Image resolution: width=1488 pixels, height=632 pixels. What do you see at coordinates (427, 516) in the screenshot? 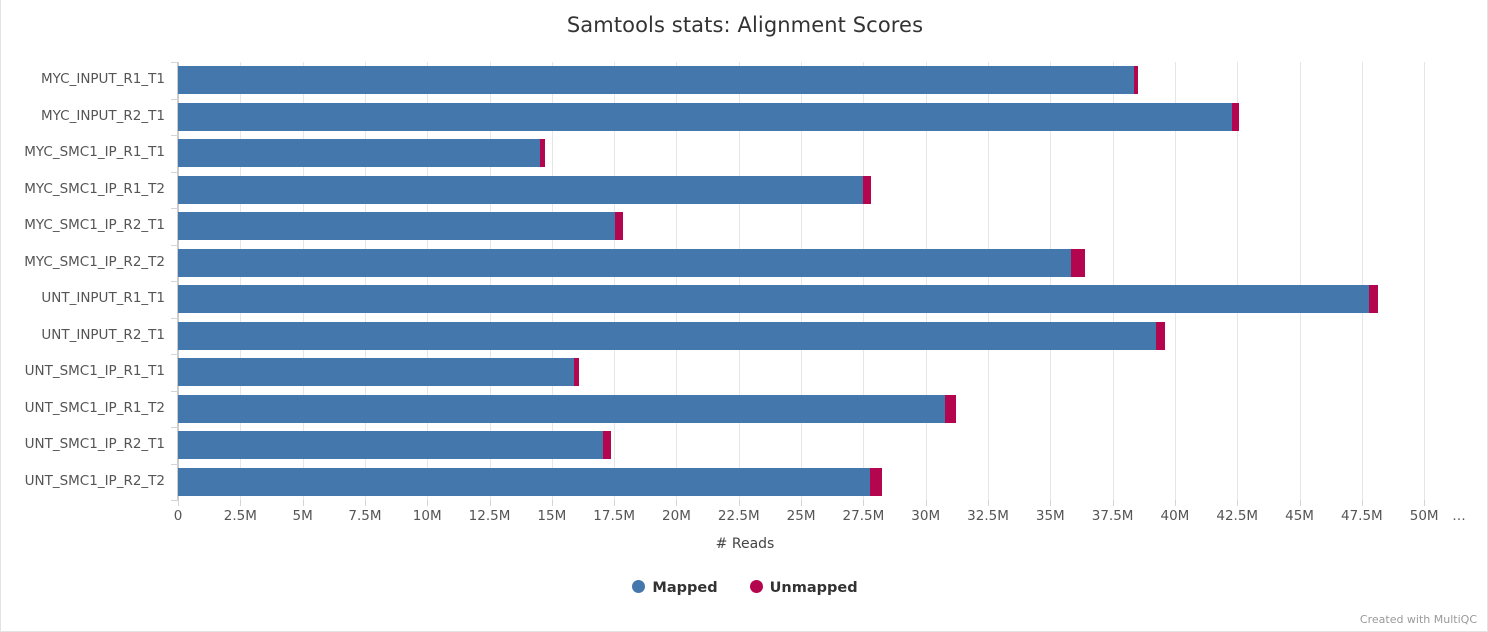
I see `x-axis-label: 10M` at bounding box center [427, 516].